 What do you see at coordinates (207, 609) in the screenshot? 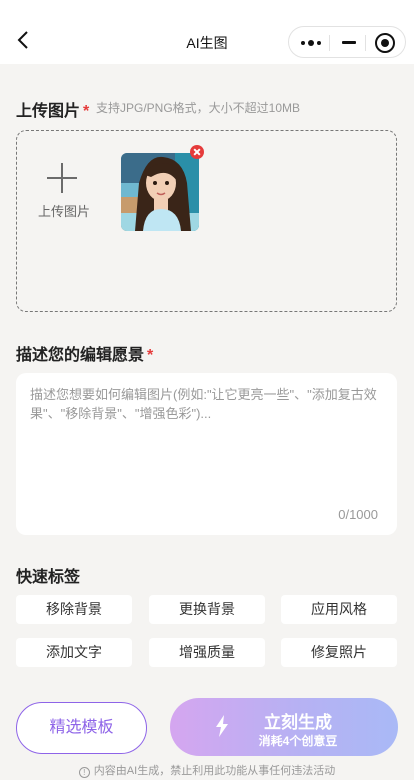
I see `tag-replace-background: 更换背景` at bounding box center [207, 609].